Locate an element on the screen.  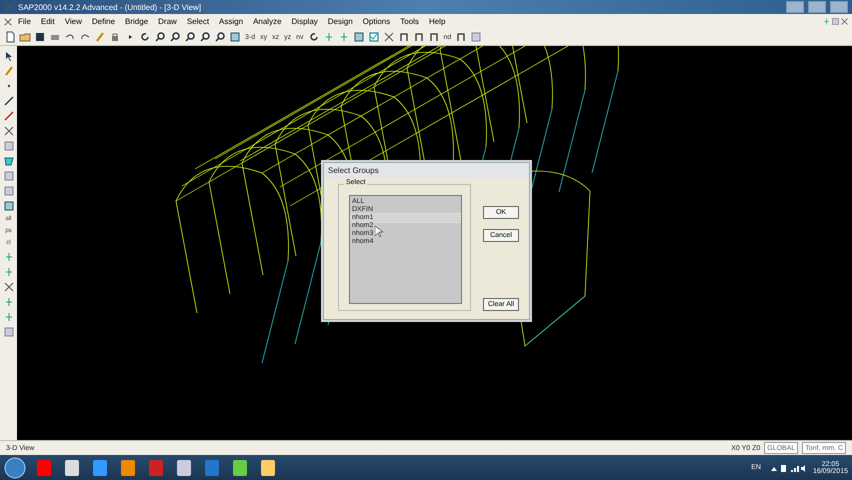
lock-icon is located at coordinates (115, 37).